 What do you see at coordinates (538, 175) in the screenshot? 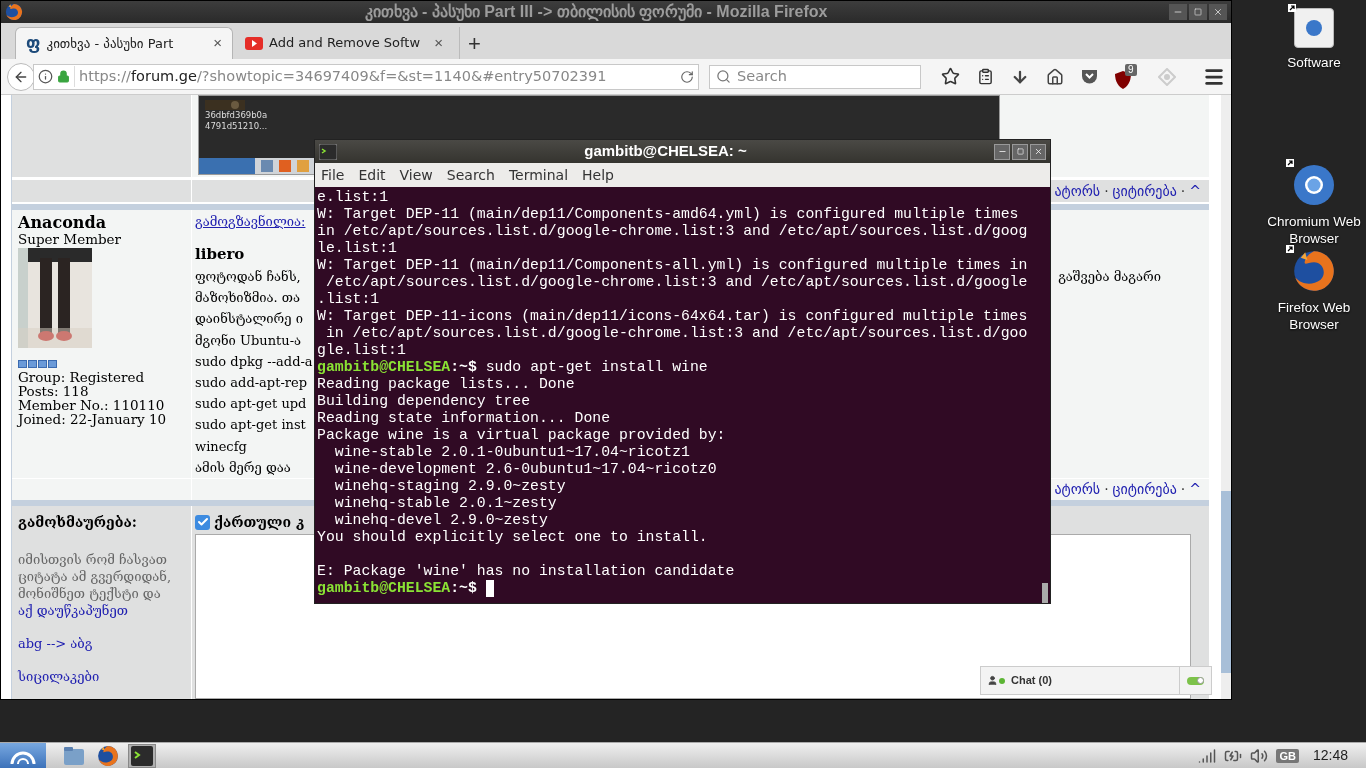
I see `menu-item: Terminal` at bounding box center [538, 175].